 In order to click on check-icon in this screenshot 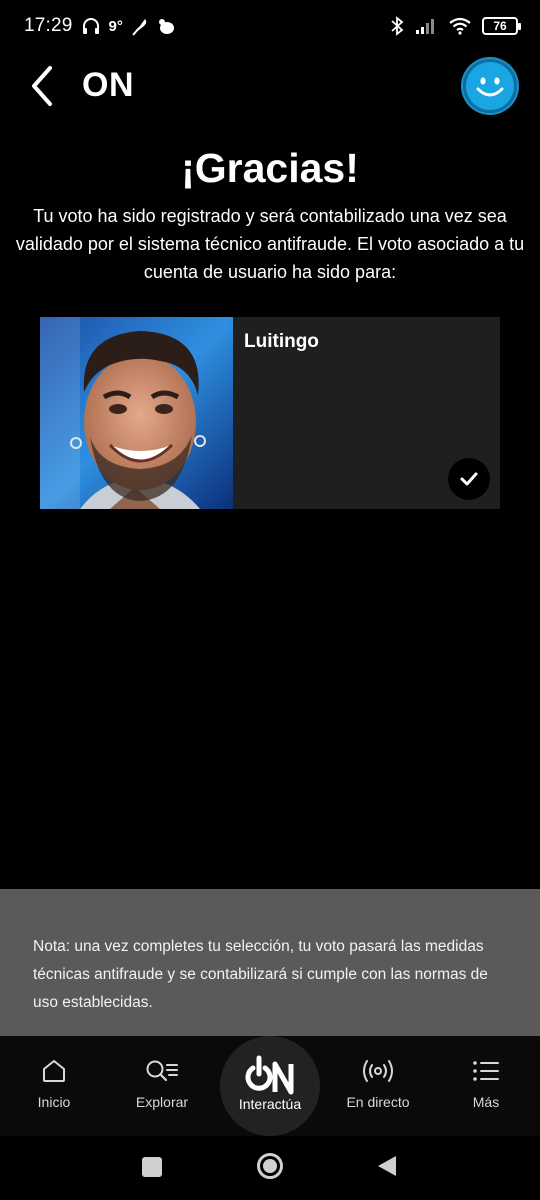, I will do `click(469, 479)`.